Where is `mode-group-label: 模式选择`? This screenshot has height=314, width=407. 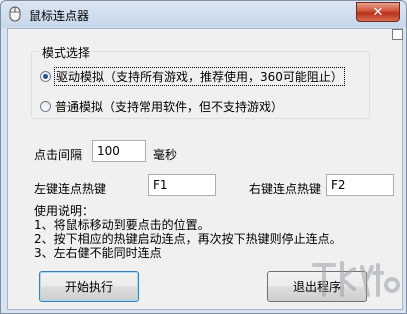 mode-group-label: 模式选择 is located at coordinates (66, 52).